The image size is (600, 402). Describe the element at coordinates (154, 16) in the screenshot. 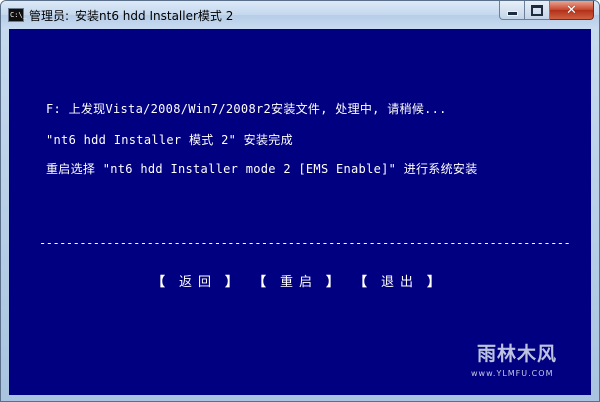

I see `title-label: 安装nt6 hdd Installer模式 2` at that location.